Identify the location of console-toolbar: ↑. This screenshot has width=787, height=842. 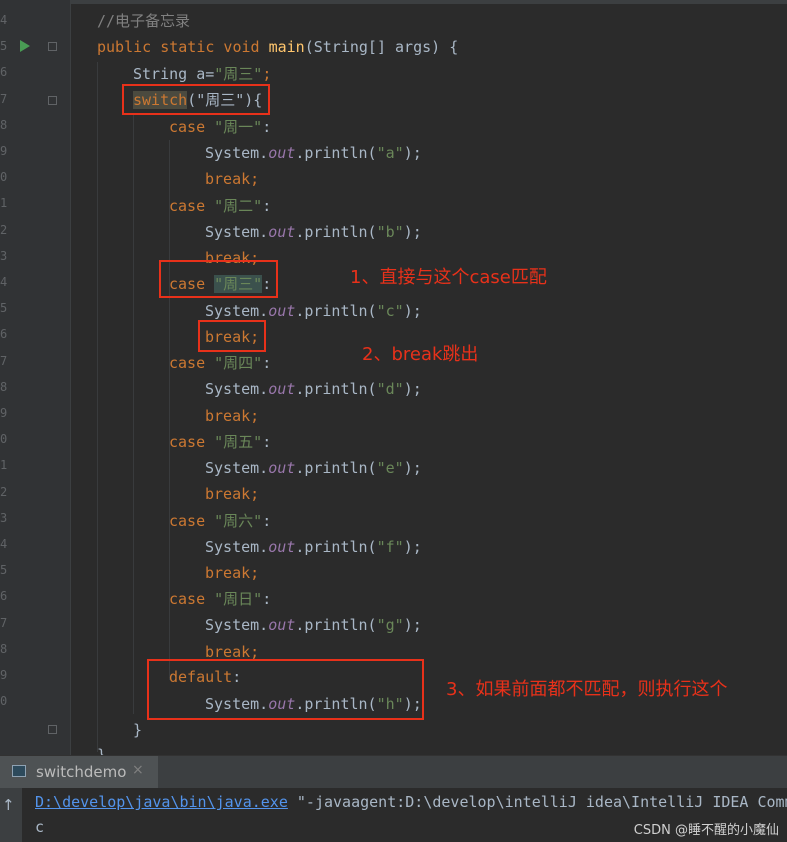
(11, 815).